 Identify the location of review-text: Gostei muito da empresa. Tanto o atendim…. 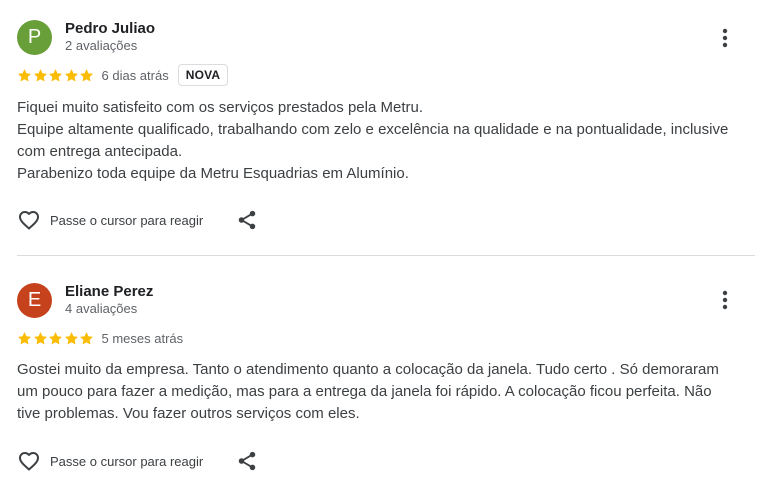
(377, 392).